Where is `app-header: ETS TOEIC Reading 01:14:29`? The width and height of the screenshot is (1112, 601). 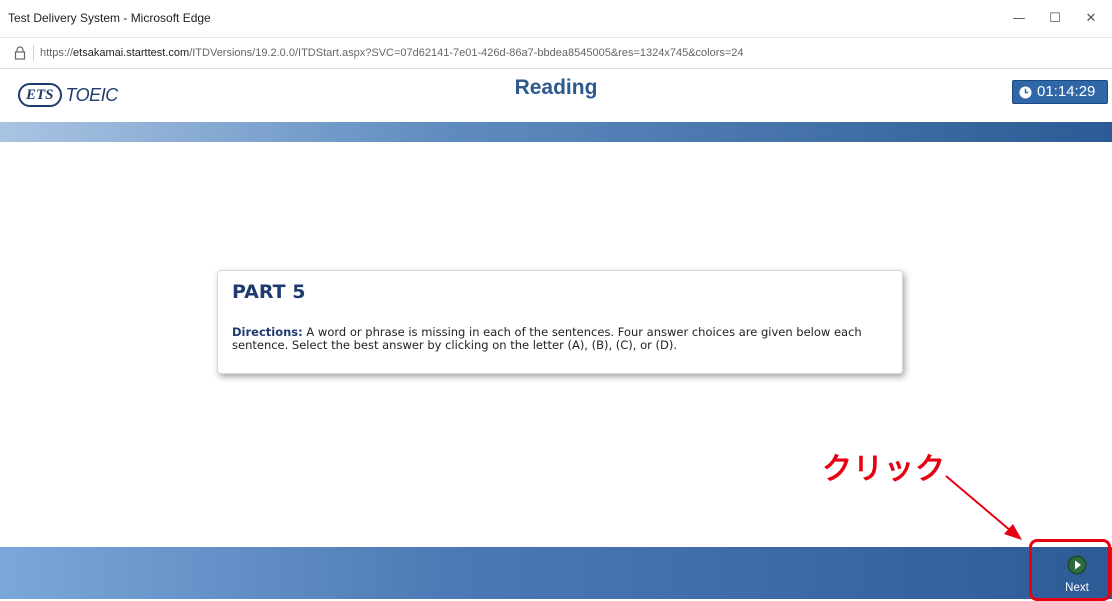 app-header: ETS TOEIC Reading 01:14:29 is located at coordinates (556, 95).